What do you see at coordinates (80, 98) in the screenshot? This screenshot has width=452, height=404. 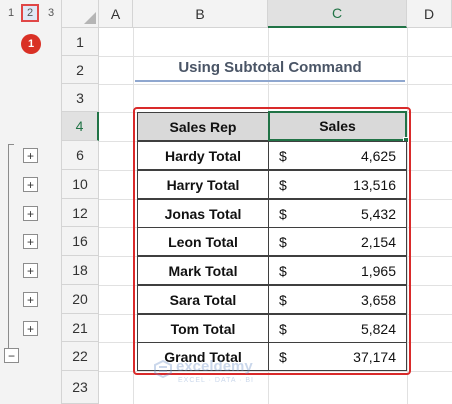 I see `row-header: 3` at bounding box center [80, 98].